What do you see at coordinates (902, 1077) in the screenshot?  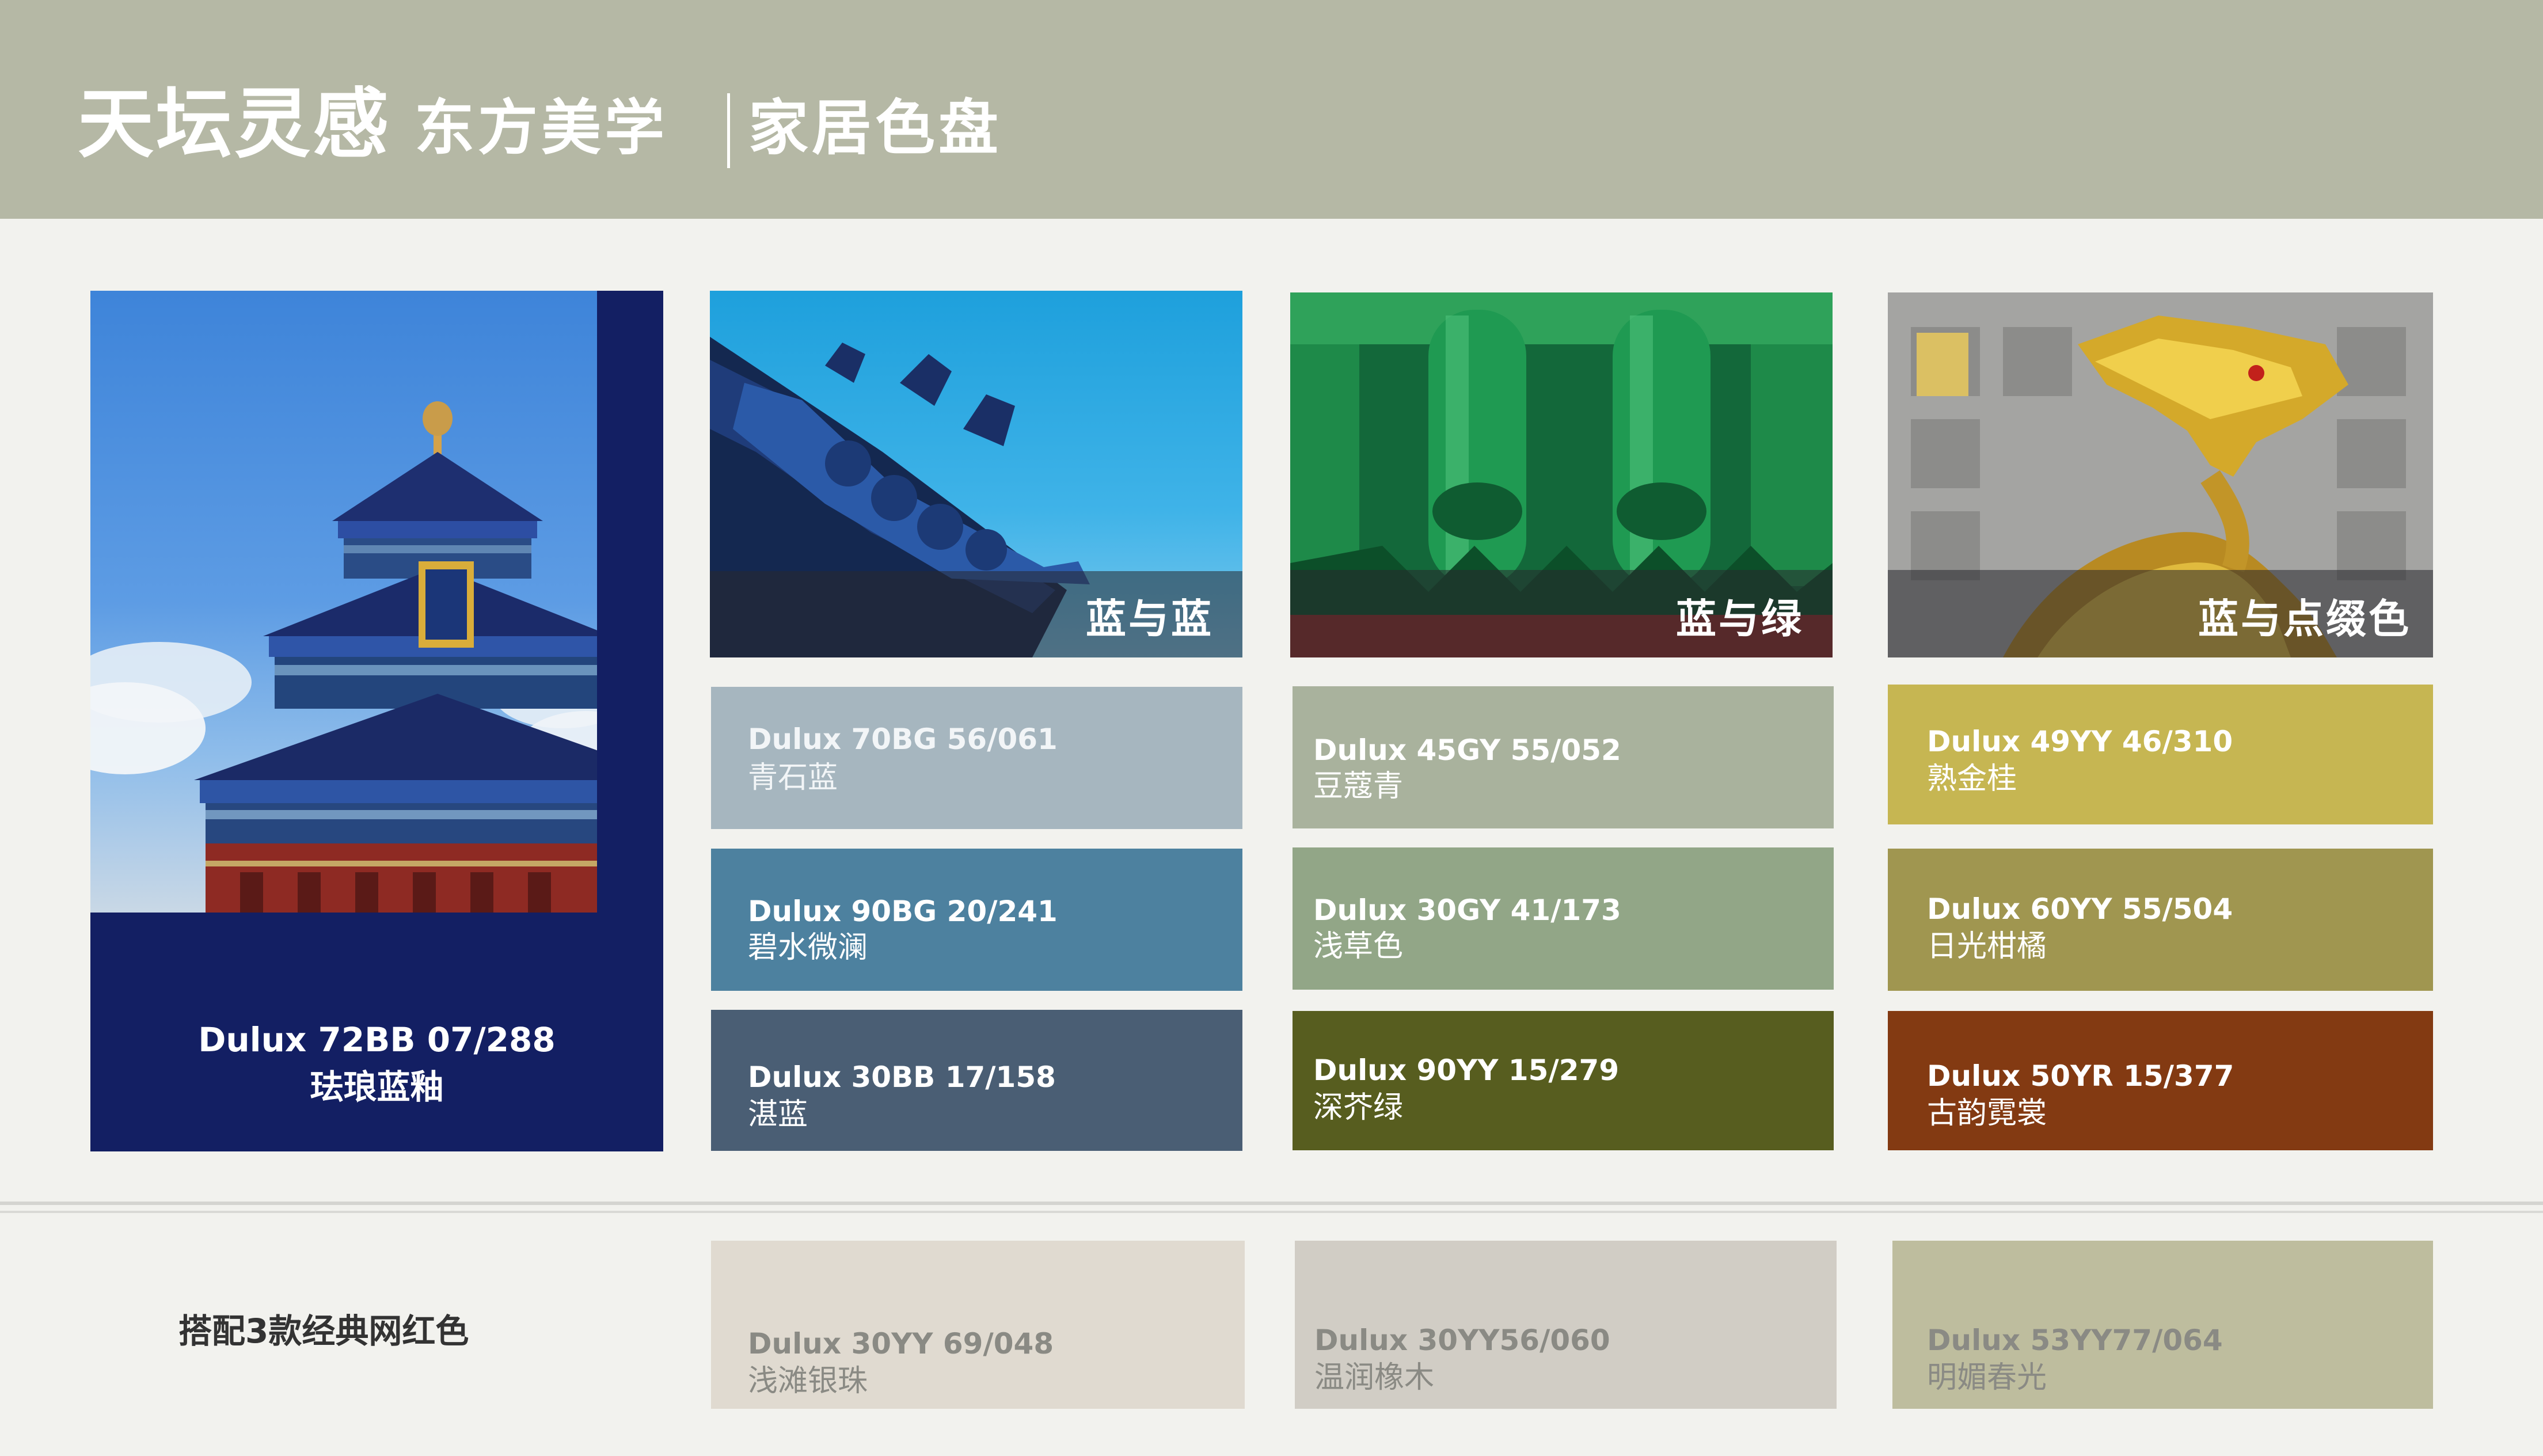 I see `swatch-code: Dulux 30BB 17/158` at bounding box center [902, 1077].